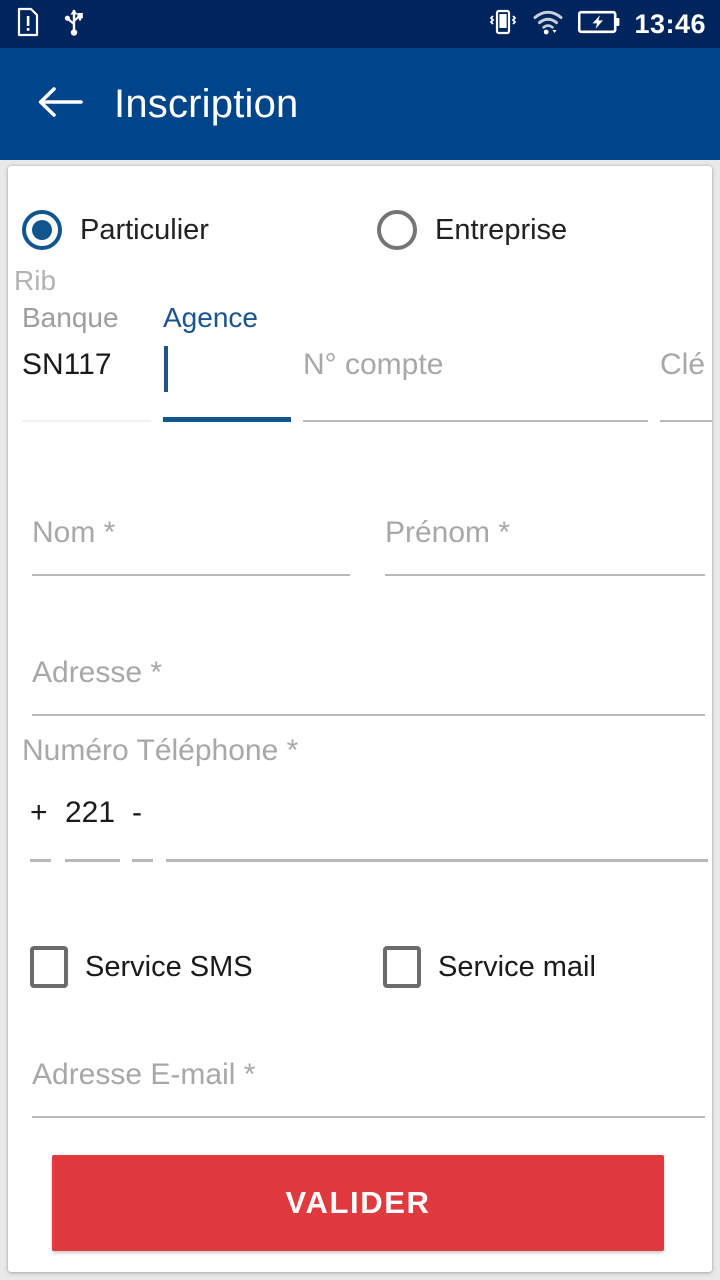 The height and width of the screenshot is (1280, 720). What do you see at coordinates (360, 970) in the screenshot?
I see `services-checkbox-group: Service SMS Service mail` at bounding box center [360, 970].